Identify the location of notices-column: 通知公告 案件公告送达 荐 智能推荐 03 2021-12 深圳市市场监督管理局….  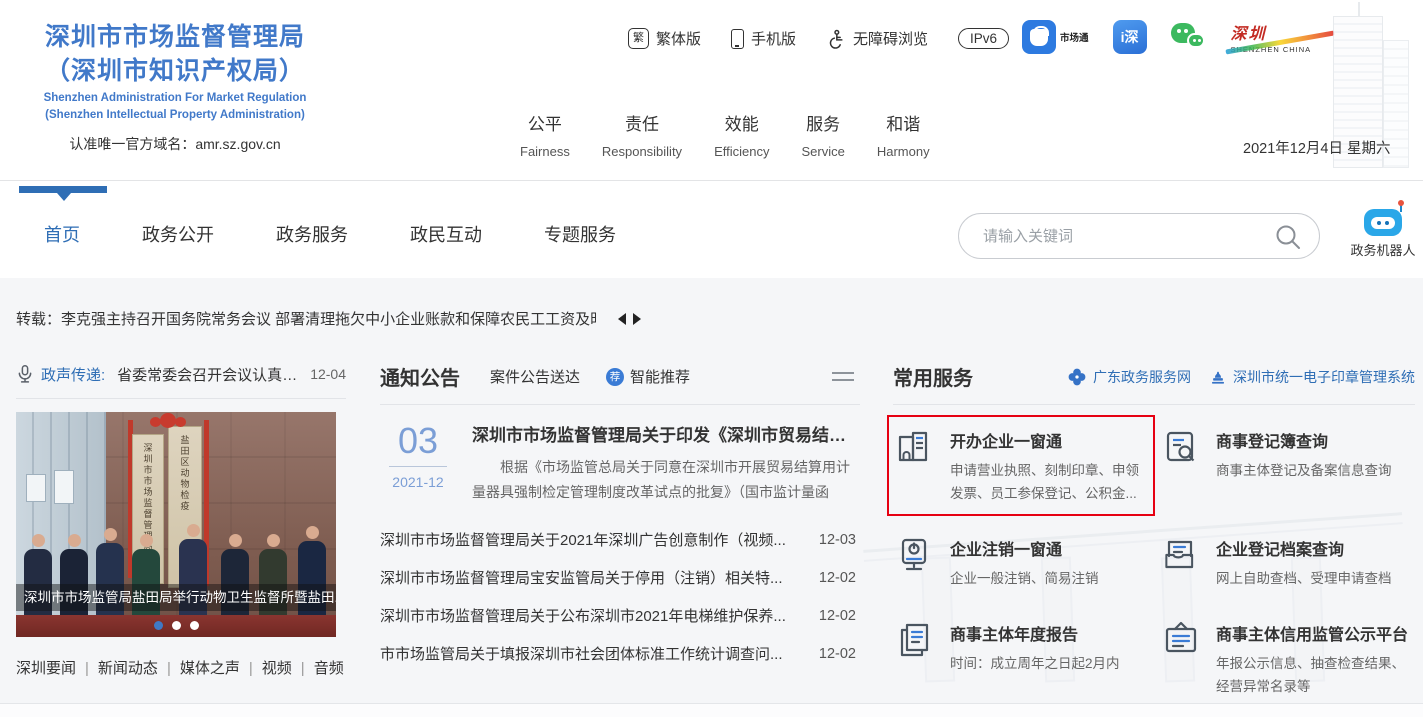
(620, 513).